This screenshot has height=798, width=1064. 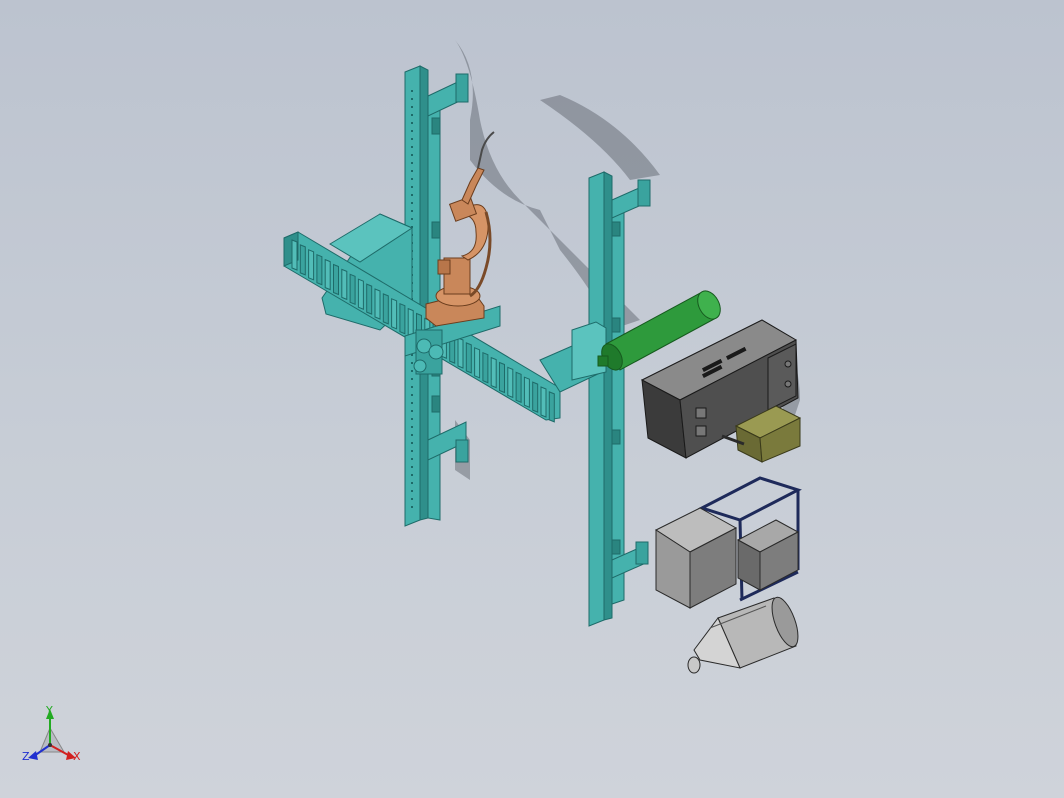 I want to click on y-axis-label: Y, so click(x=49, y=710).